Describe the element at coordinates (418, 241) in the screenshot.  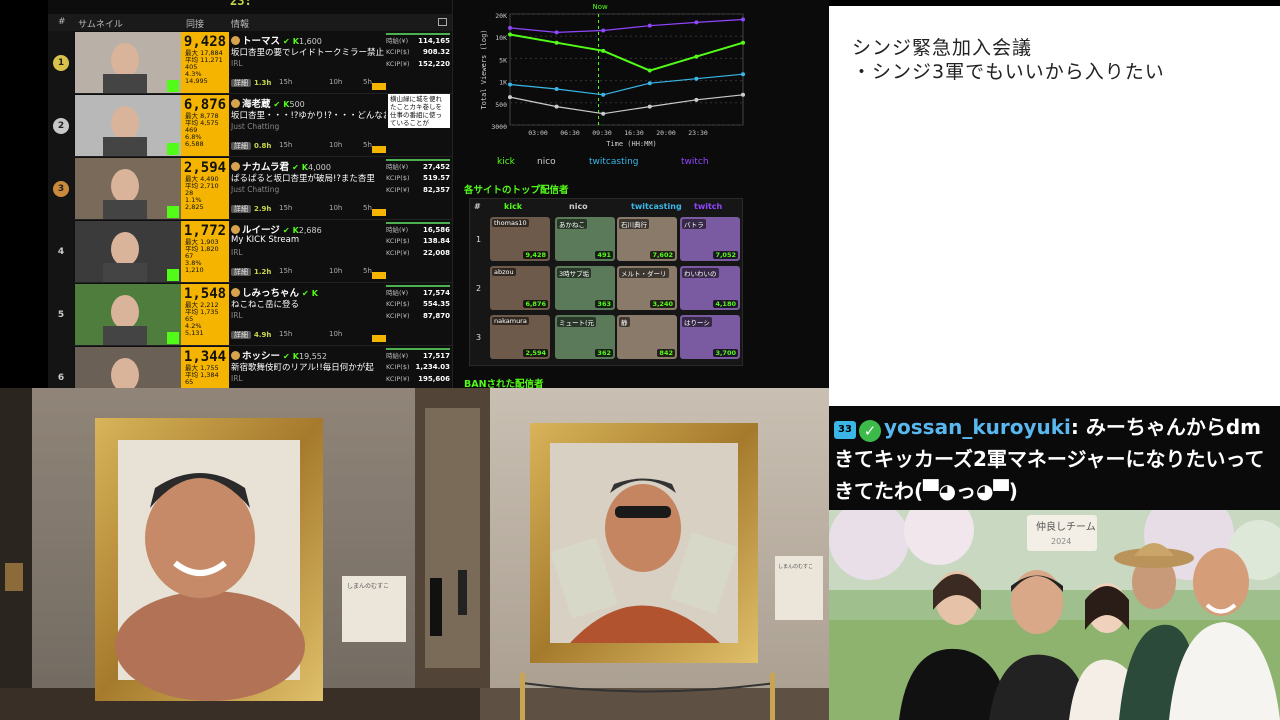
I see `earning-row: KCIP($) 138.84` at that location.